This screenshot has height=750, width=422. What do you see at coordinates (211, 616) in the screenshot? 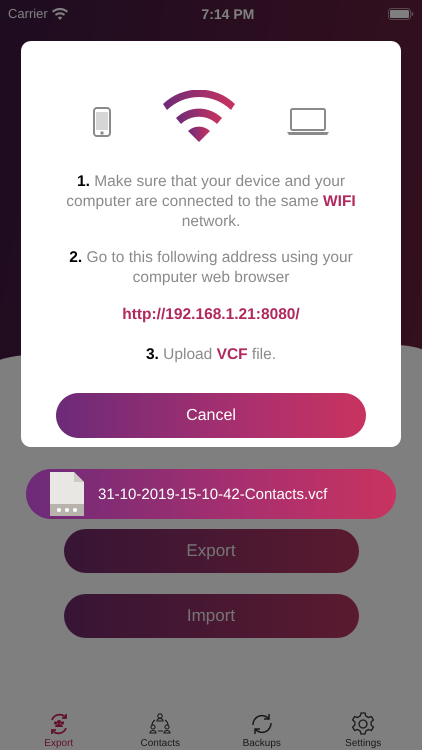
I see `import-button: Import` at bounding box center [211, 616].